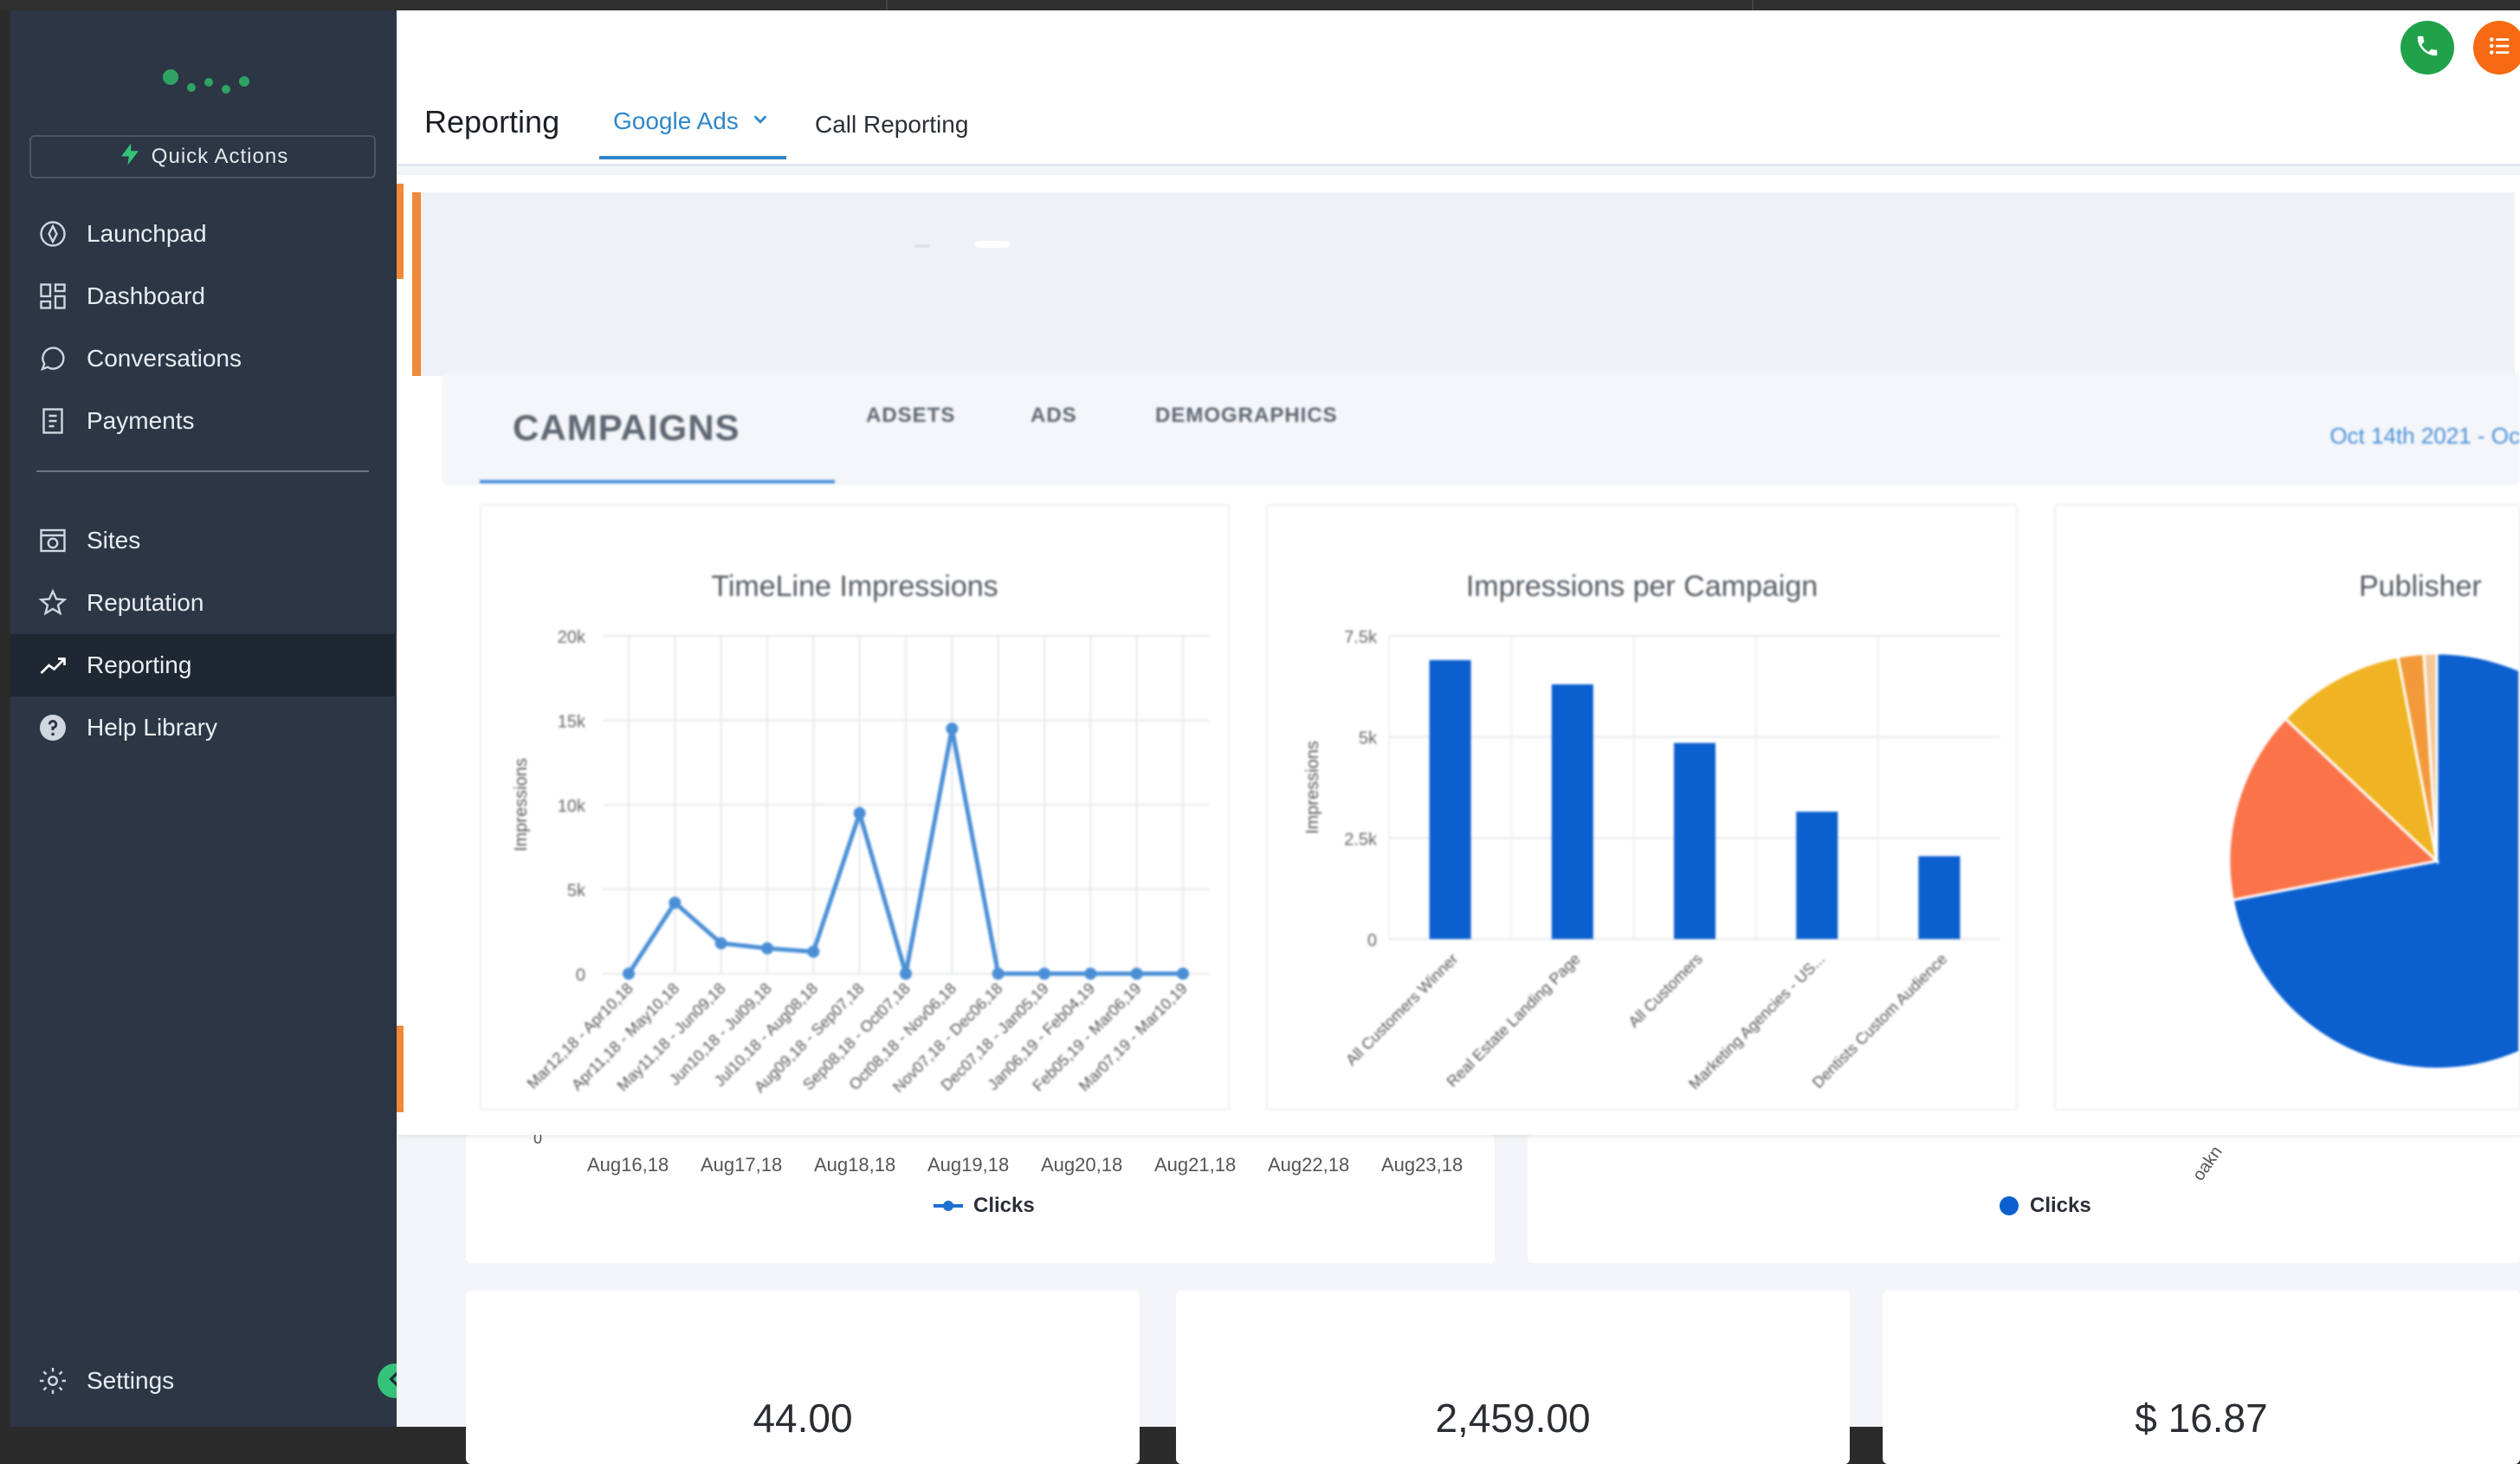 Image resolution: width=2520 pixels, height=1464 pixels. What do you see at coordinates (1422, 1165) in the screenshot?
I see `x-tick-label: Aug23,18` at bounding box center [1422, 1165].